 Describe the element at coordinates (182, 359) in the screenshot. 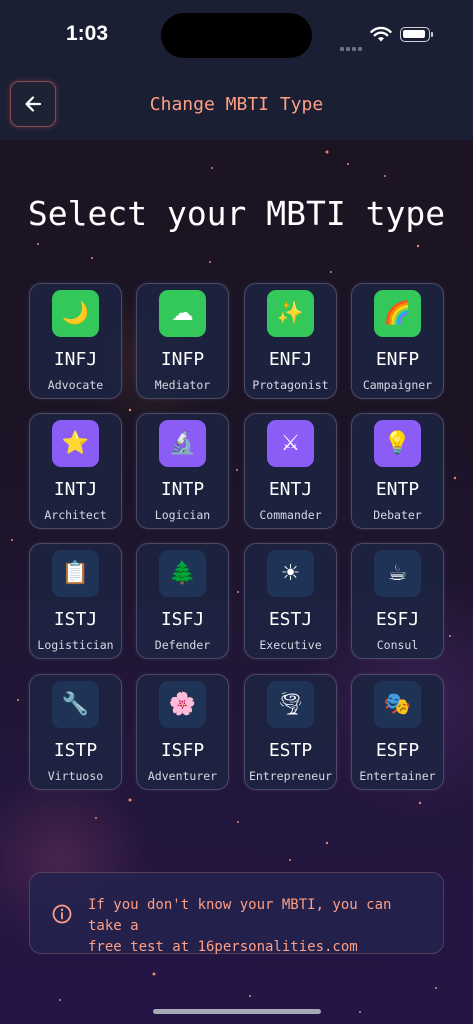

I see `type-code: INFP` at that location.